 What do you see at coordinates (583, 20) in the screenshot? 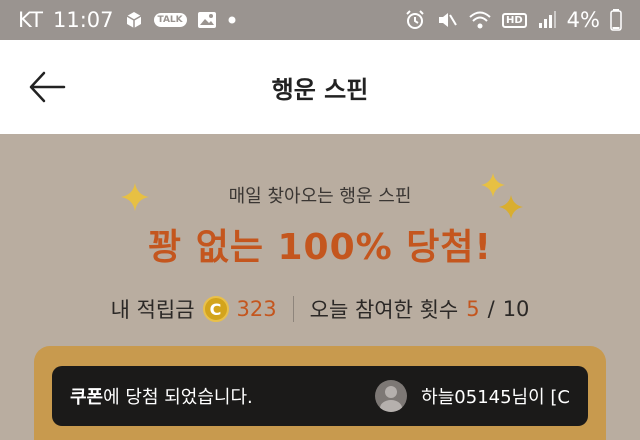
I see `battery-percent: 4%` at bounding box center [583, 20].